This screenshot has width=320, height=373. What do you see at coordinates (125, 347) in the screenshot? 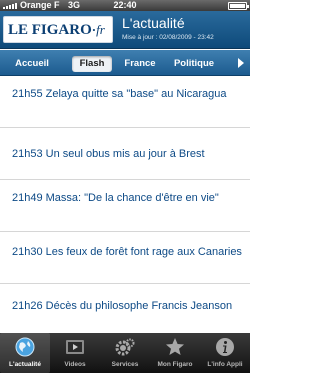
I see `gear-icon` at bounding box center [125, 347].